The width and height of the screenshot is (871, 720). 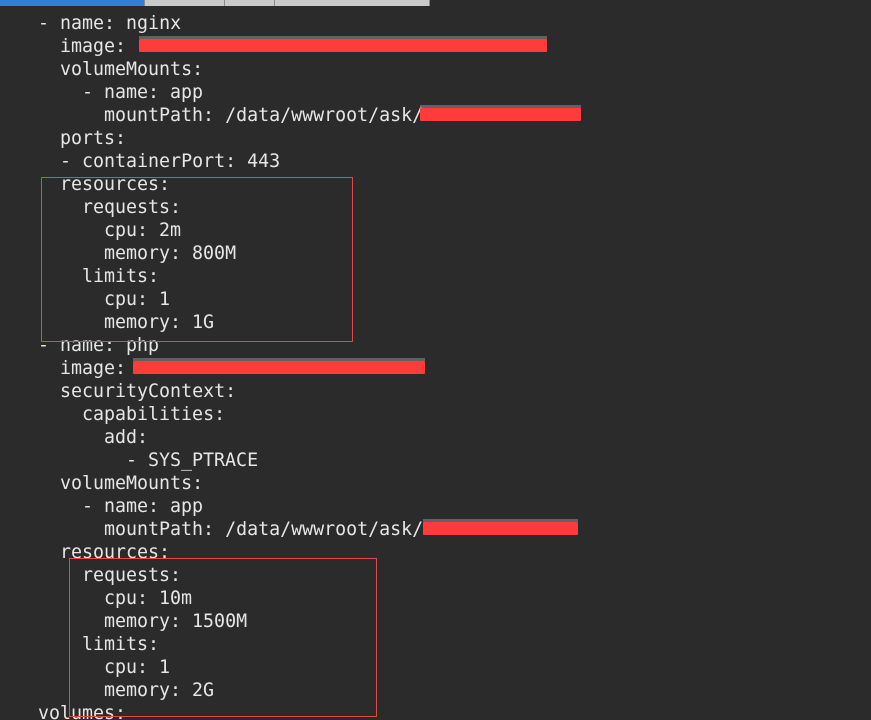 I want to click on tab-strip, so click(x=435, y=3).